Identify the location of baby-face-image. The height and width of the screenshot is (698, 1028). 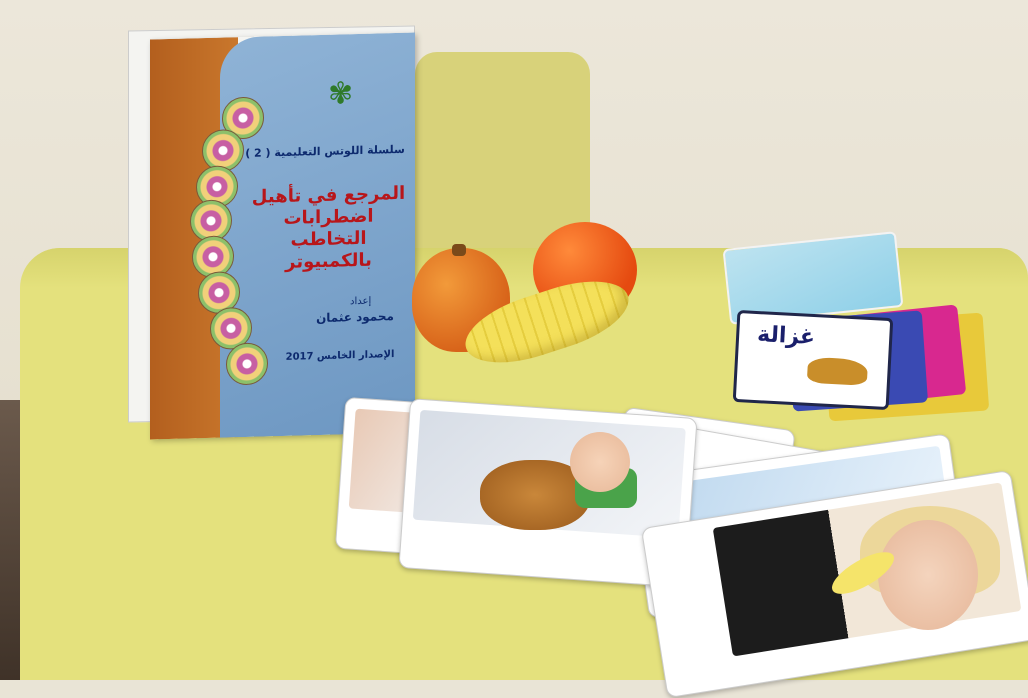
(600, 462).